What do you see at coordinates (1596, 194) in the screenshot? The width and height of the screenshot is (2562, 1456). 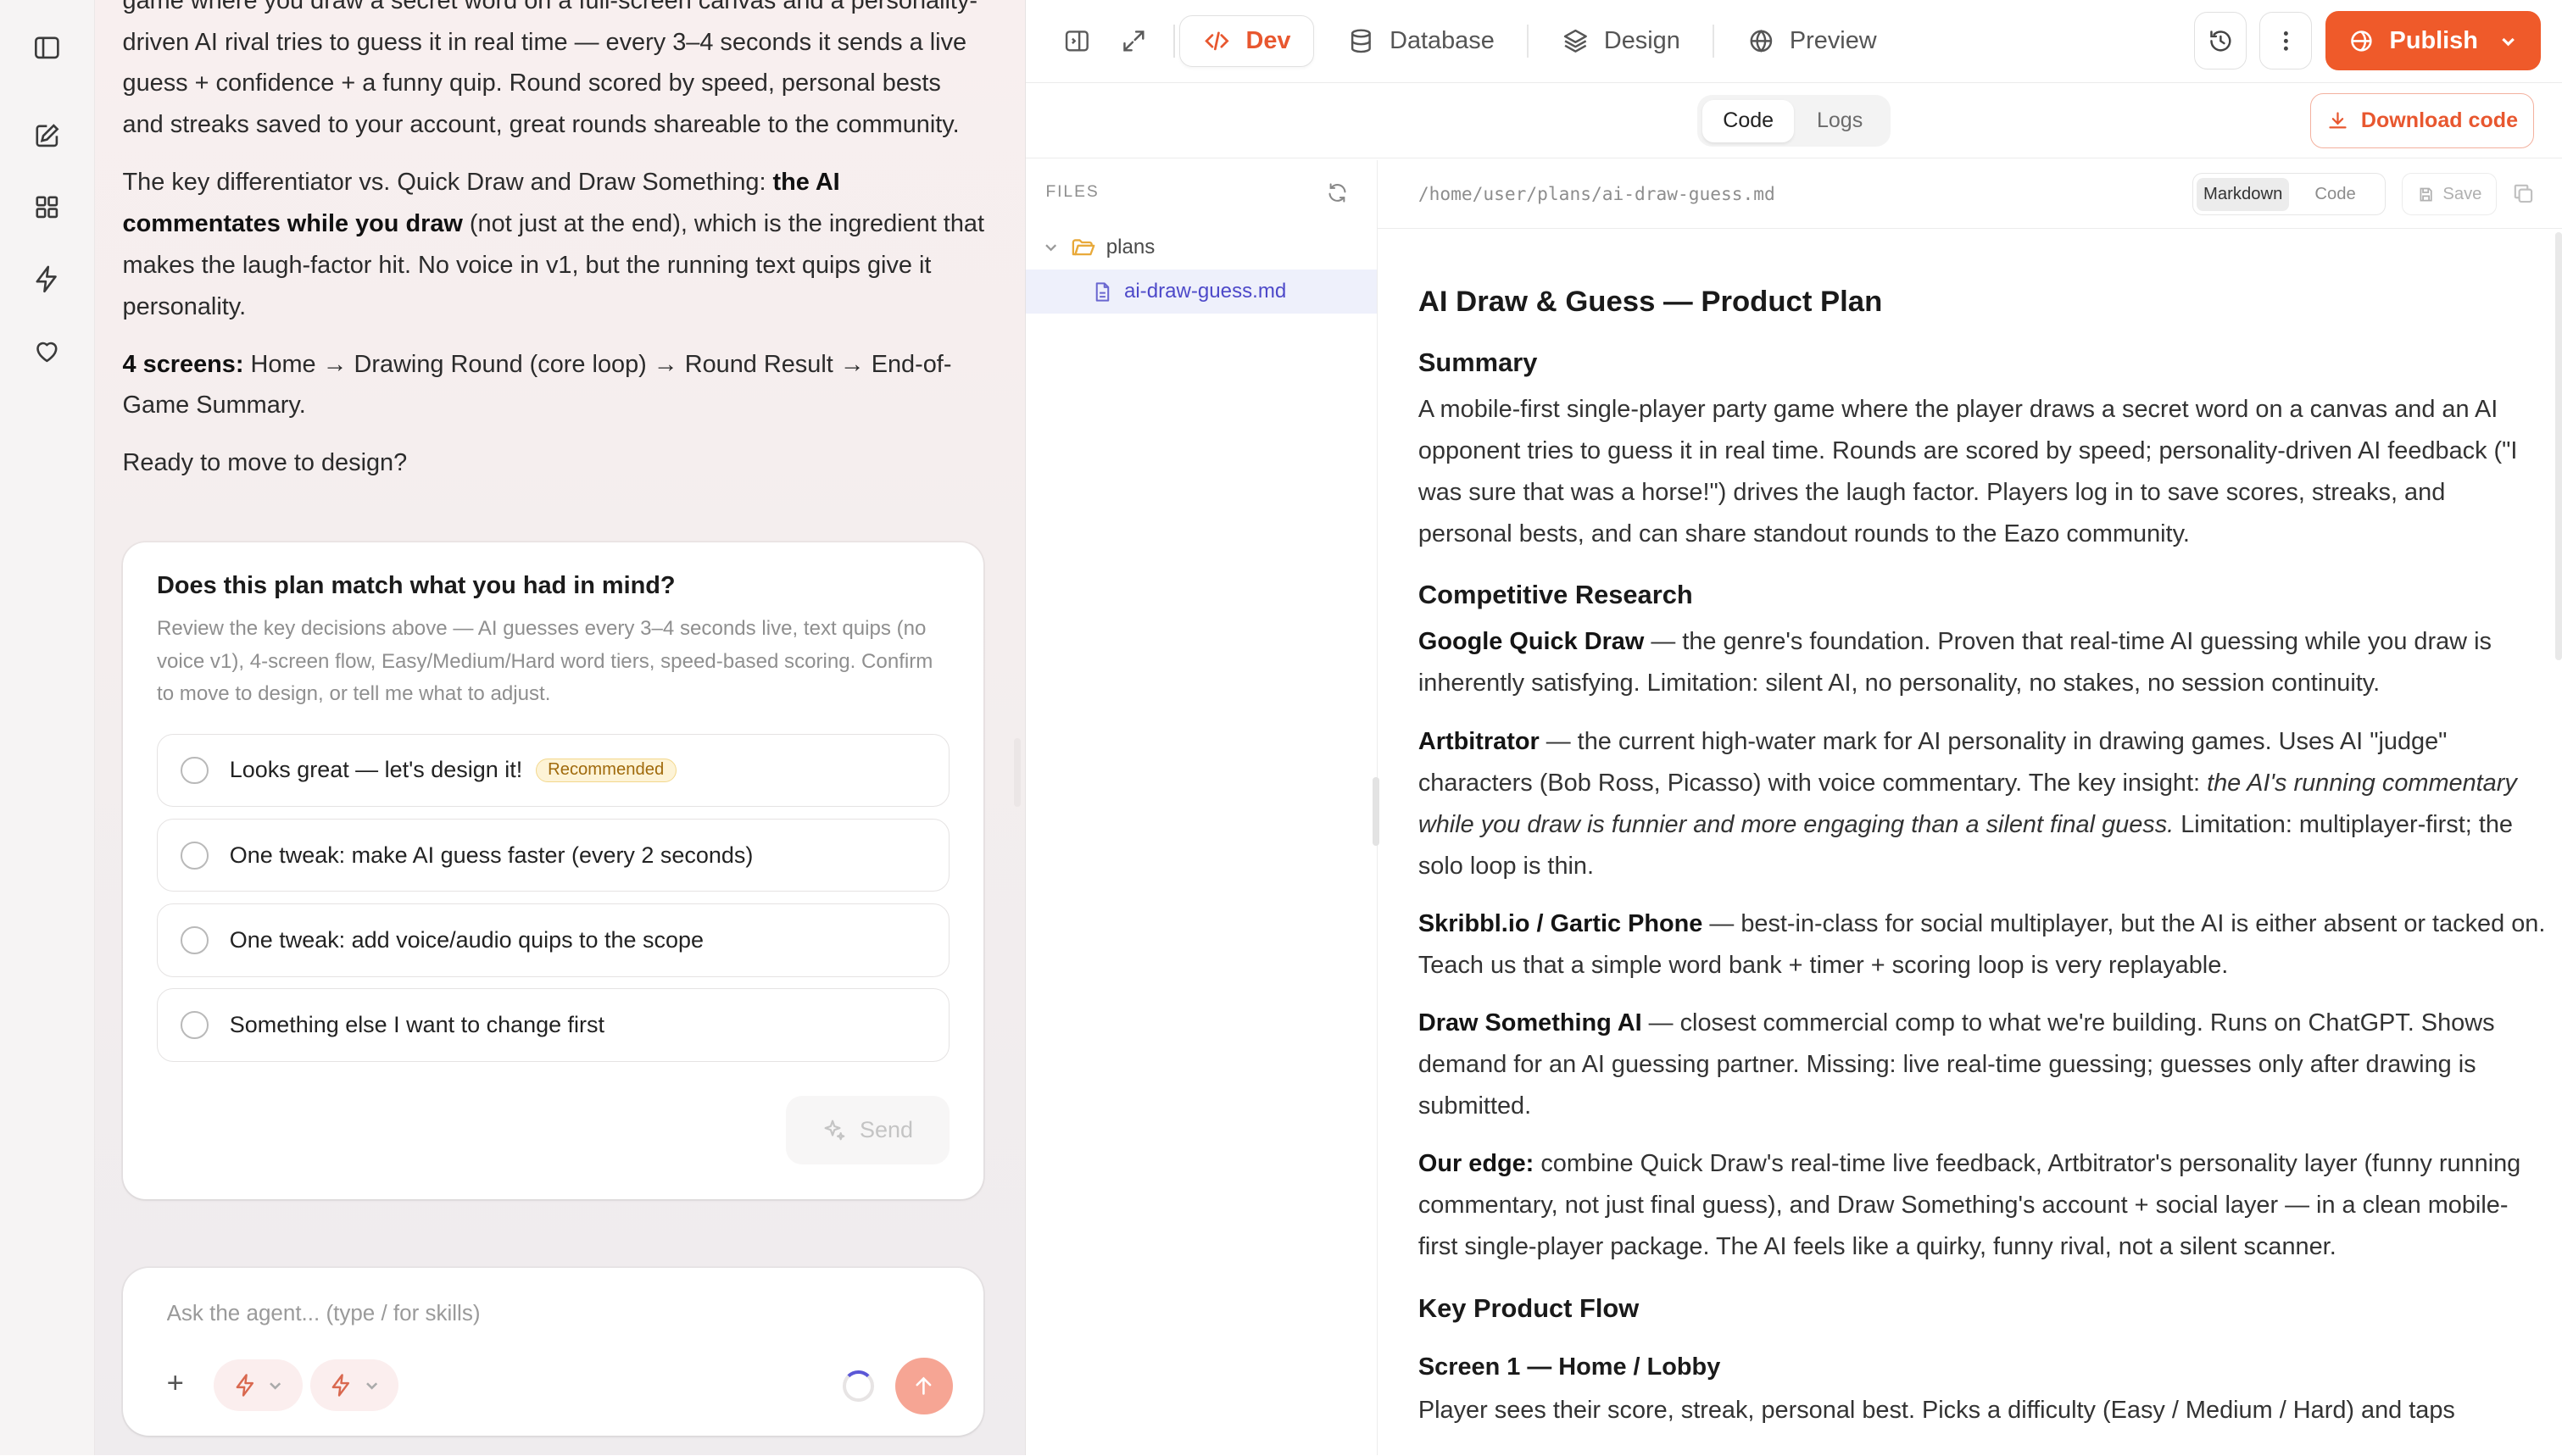 I see `file-path: /home/user/plans/ai-draw-guess.md` at bounding box center [1596, 194].